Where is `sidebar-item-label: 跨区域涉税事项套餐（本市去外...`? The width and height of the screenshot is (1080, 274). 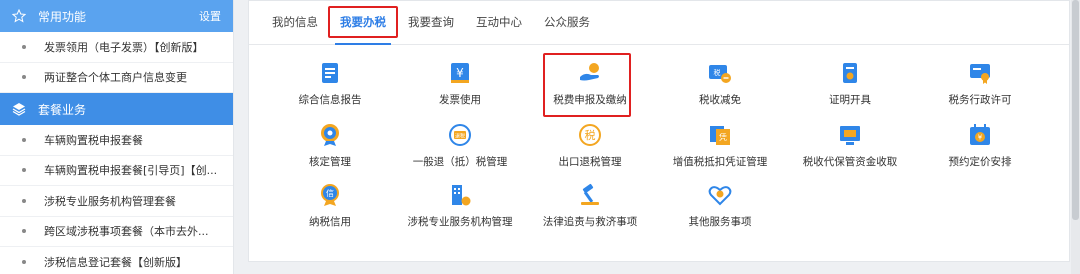
sidebar-item-label: 跨区域涉税事项套餐（本市去外... is located at coordinates (126, 232).